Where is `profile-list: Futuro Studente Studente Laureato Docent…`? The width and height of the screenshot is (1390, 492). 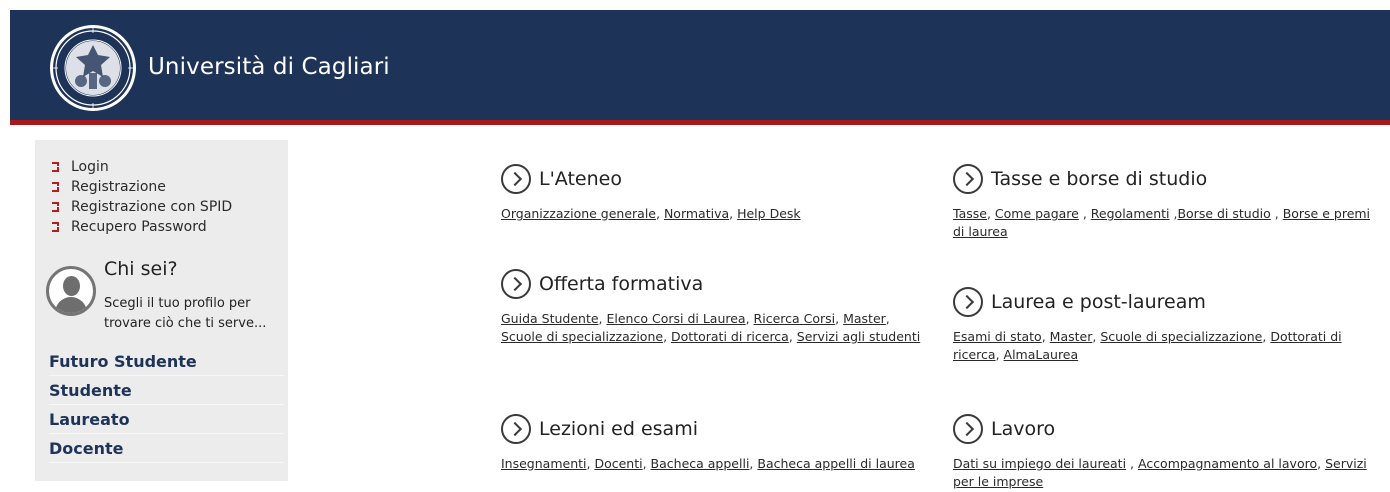
profile-list: Futuro Studente Studente Laureato Docent… is located at coordinates (166, 405).